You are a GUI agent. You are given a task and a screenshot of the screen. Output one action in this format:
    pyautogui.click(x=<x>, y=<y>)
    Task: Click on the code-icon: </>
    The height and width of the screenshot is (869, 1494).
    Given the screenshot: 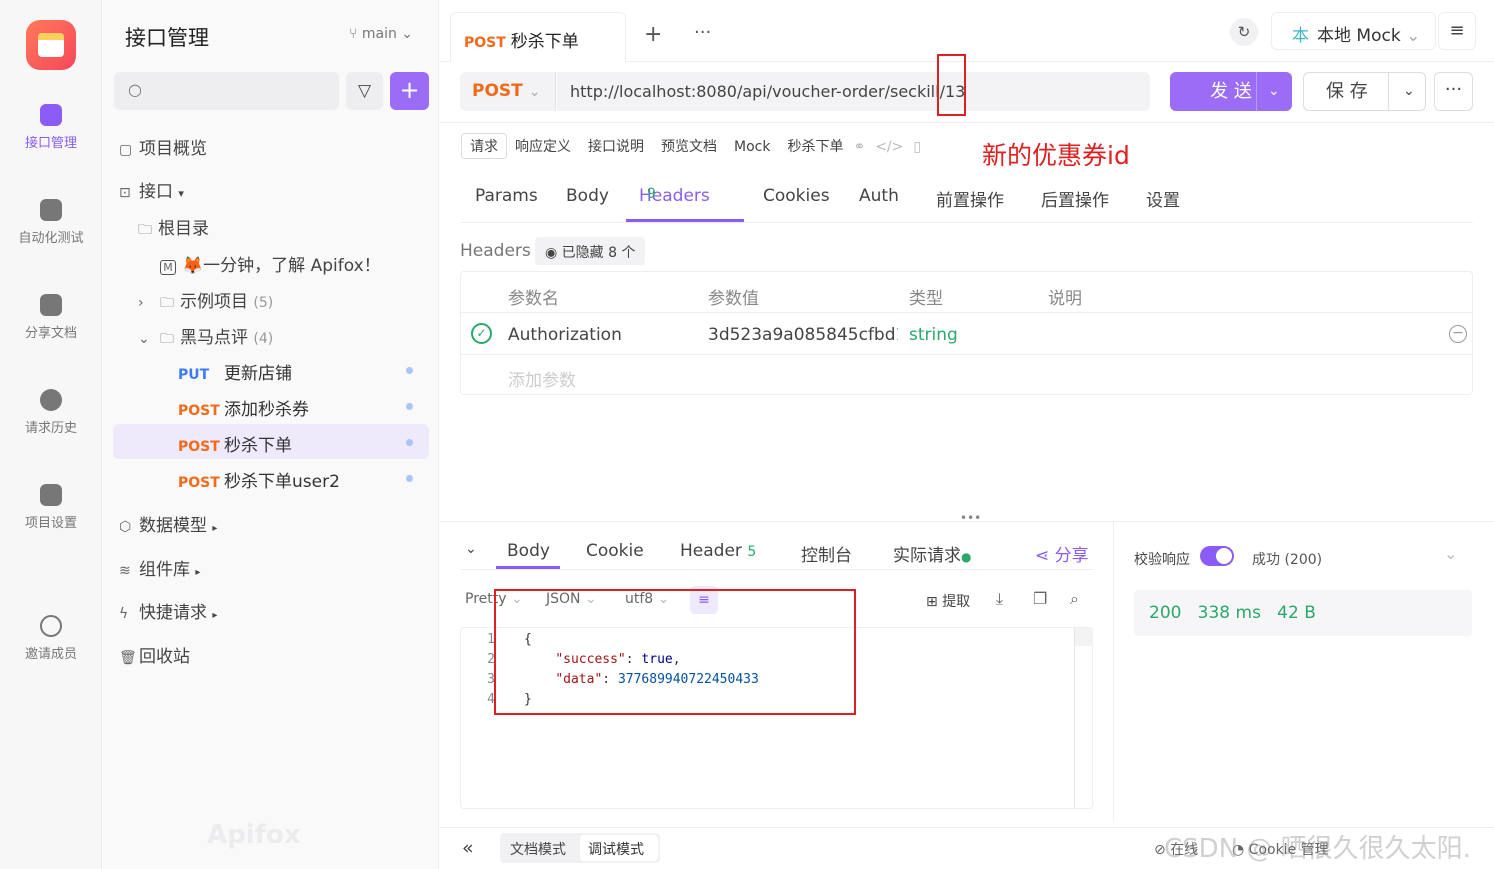 What is the action you would take?
    pyautogui.click(x=889, y=147)
    